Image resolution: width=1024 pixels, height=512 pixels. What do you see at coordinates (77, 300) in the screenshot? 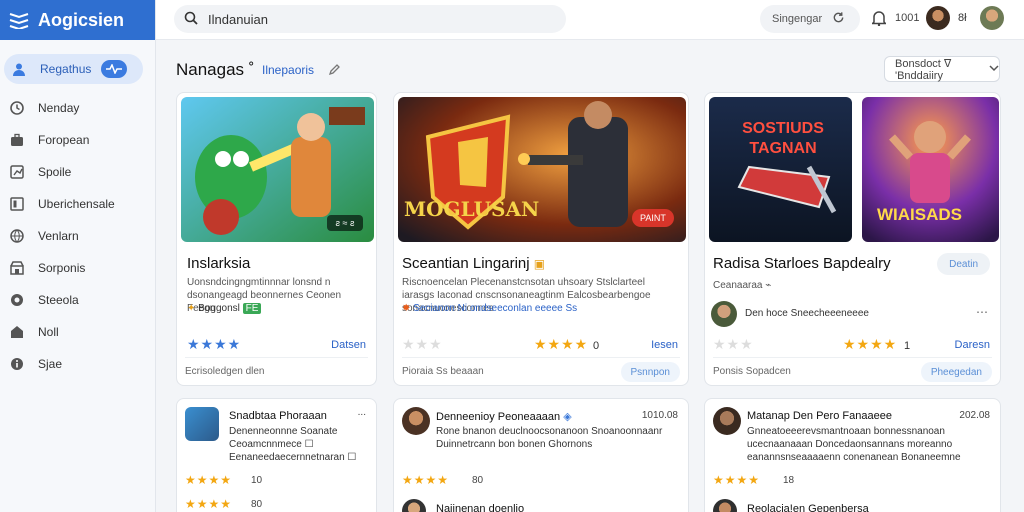
I see `sidebar-item-7: Steeola` at bounding box center [77, 300].